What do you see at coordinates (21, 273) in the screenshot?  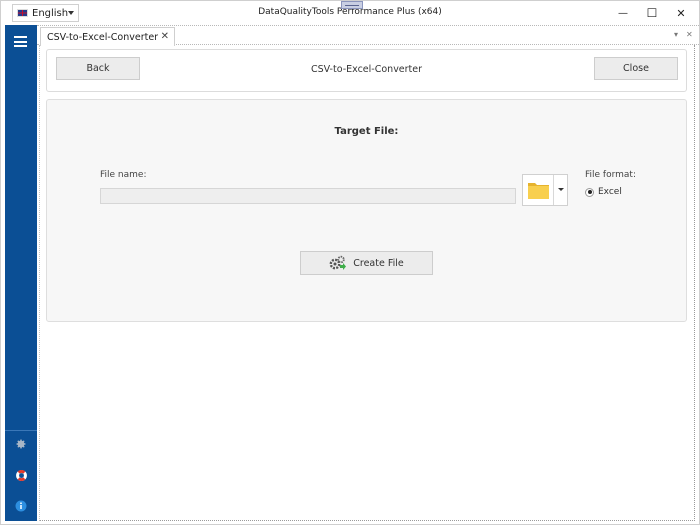 I see `sidebar` at bounding box center [21, 273].